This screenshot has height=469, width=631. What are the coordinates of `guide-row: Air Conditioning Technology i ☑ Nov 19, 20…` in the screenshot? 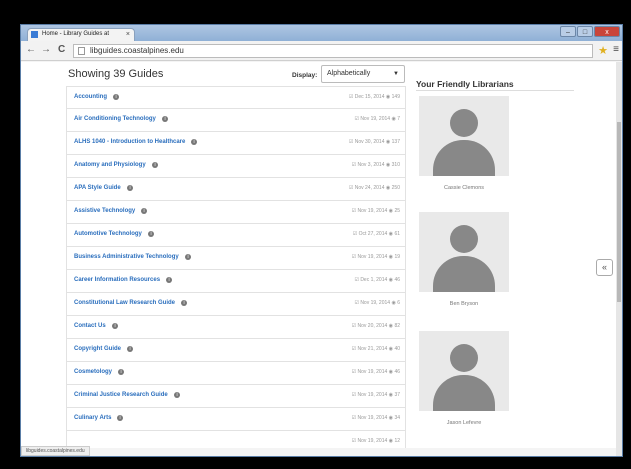 It's located at (236, 120).